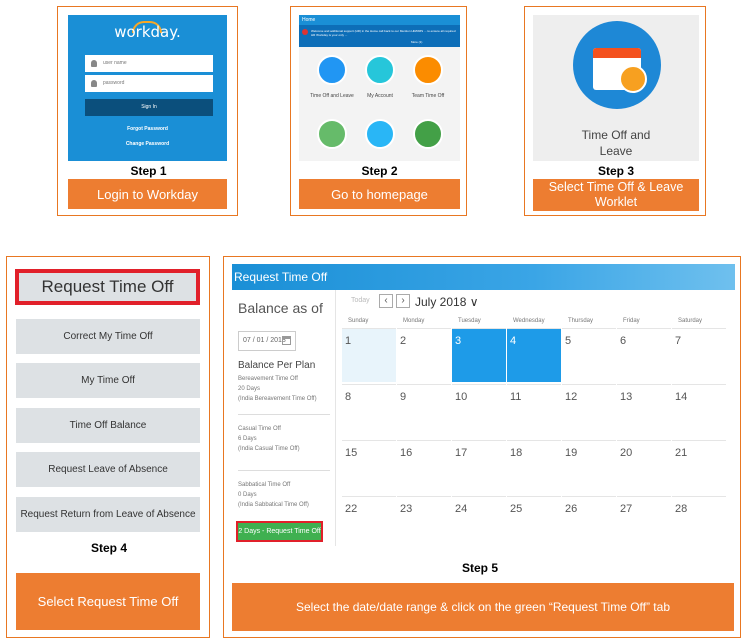  What do you see at coordinates (479, 521) in the screenshot?
I see `calendar-day-cell: 24` at bounding box center [479, 521].